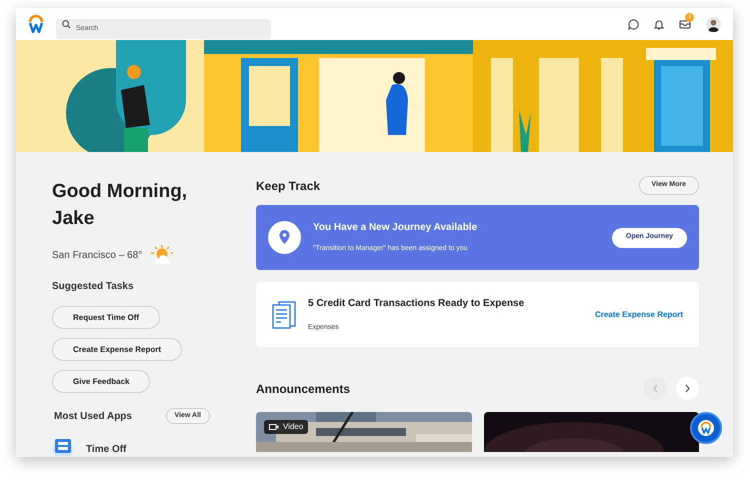  Describe the element at coordinates (93, 287) in the screenshot. I see `section-heading: Suggested Tasks` at that location.